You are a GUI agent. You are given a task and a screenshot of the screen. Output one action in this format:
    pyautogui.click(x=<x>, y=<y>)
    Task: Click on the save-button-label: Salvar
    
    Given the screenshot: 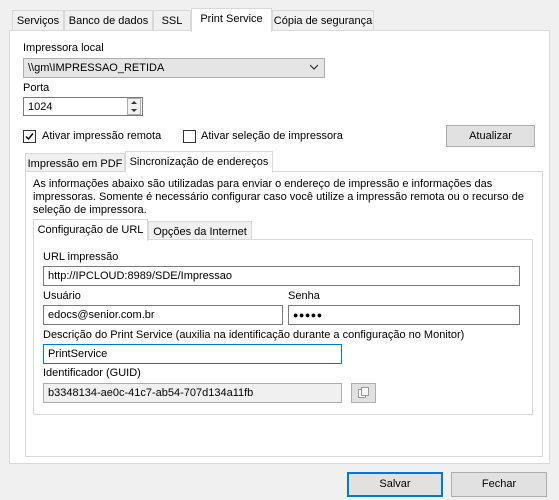 What is the action you would take?
    pyautogui.click(x=395, y=484)
    